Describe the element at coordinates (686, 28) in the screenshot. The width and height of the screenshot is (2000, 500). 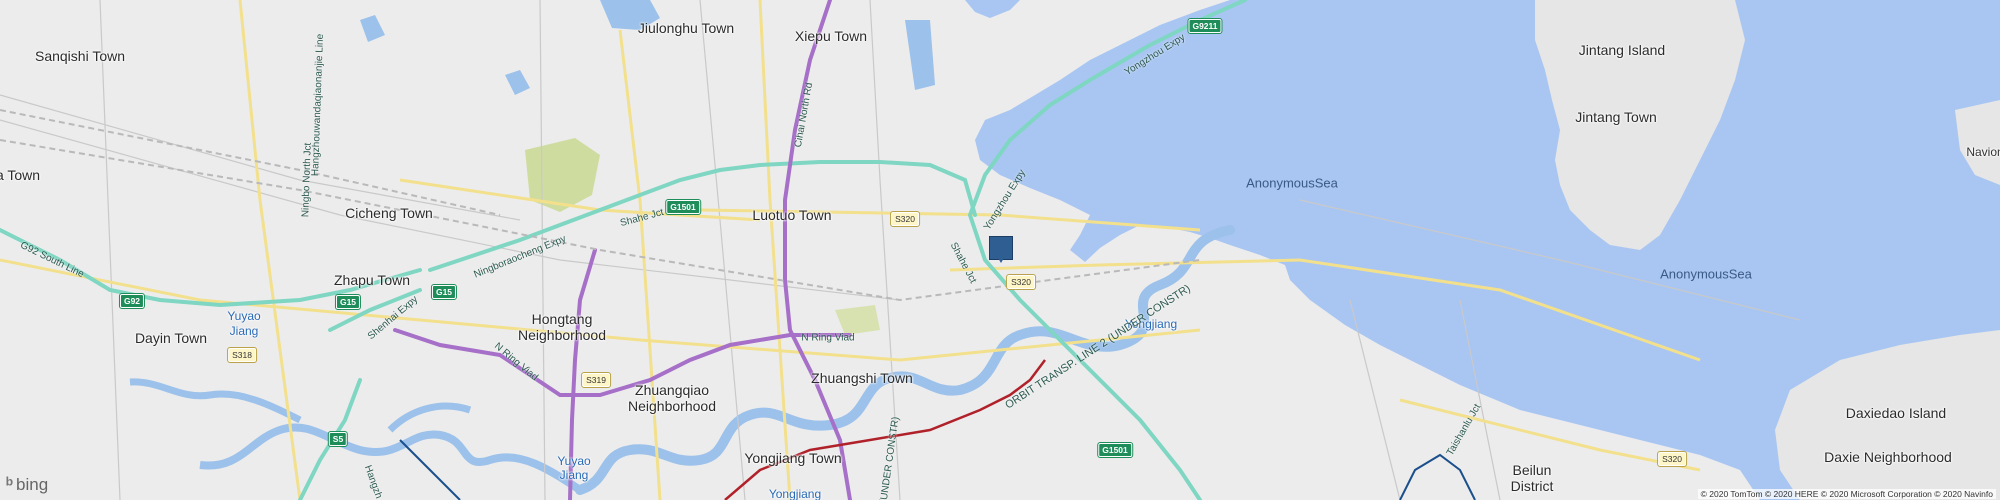
I see `place-label: Jiulonghu Town` at that location.